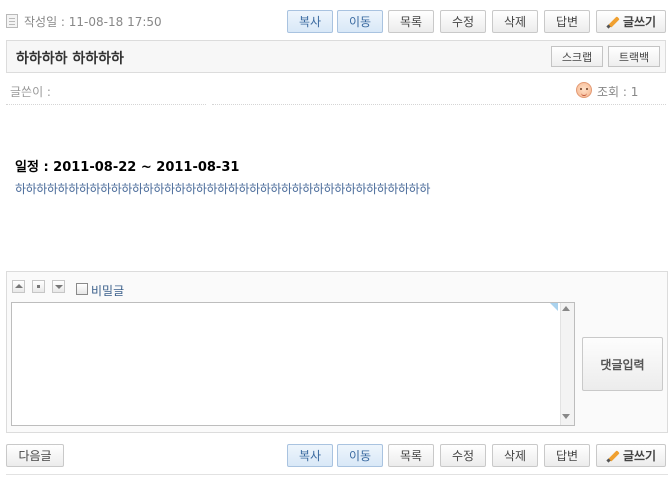 The width and height of the screenshot is (670, 500). I want to click on secret-checkbox, so click(82, 289).